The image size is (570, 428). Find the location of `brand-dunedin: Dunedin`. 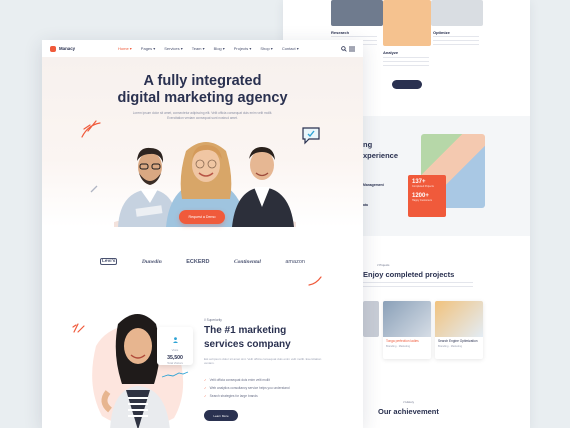

brand-dunedin: Dunedin is located at coordinates (151, 261).